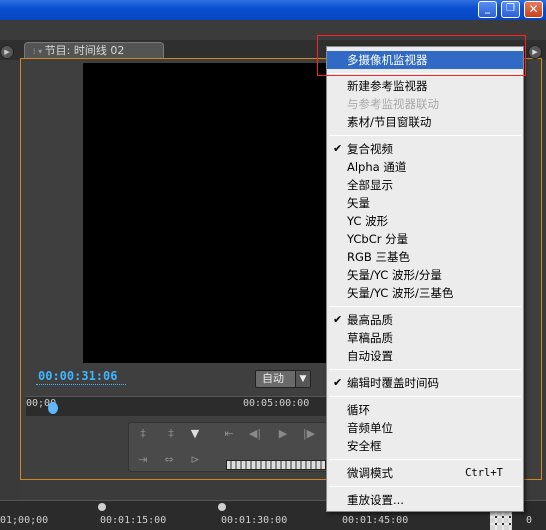 The image size is (546, 530). I want to click on menu-item-gang-source-program: 素材/节目窗联动, so click(425, 122).